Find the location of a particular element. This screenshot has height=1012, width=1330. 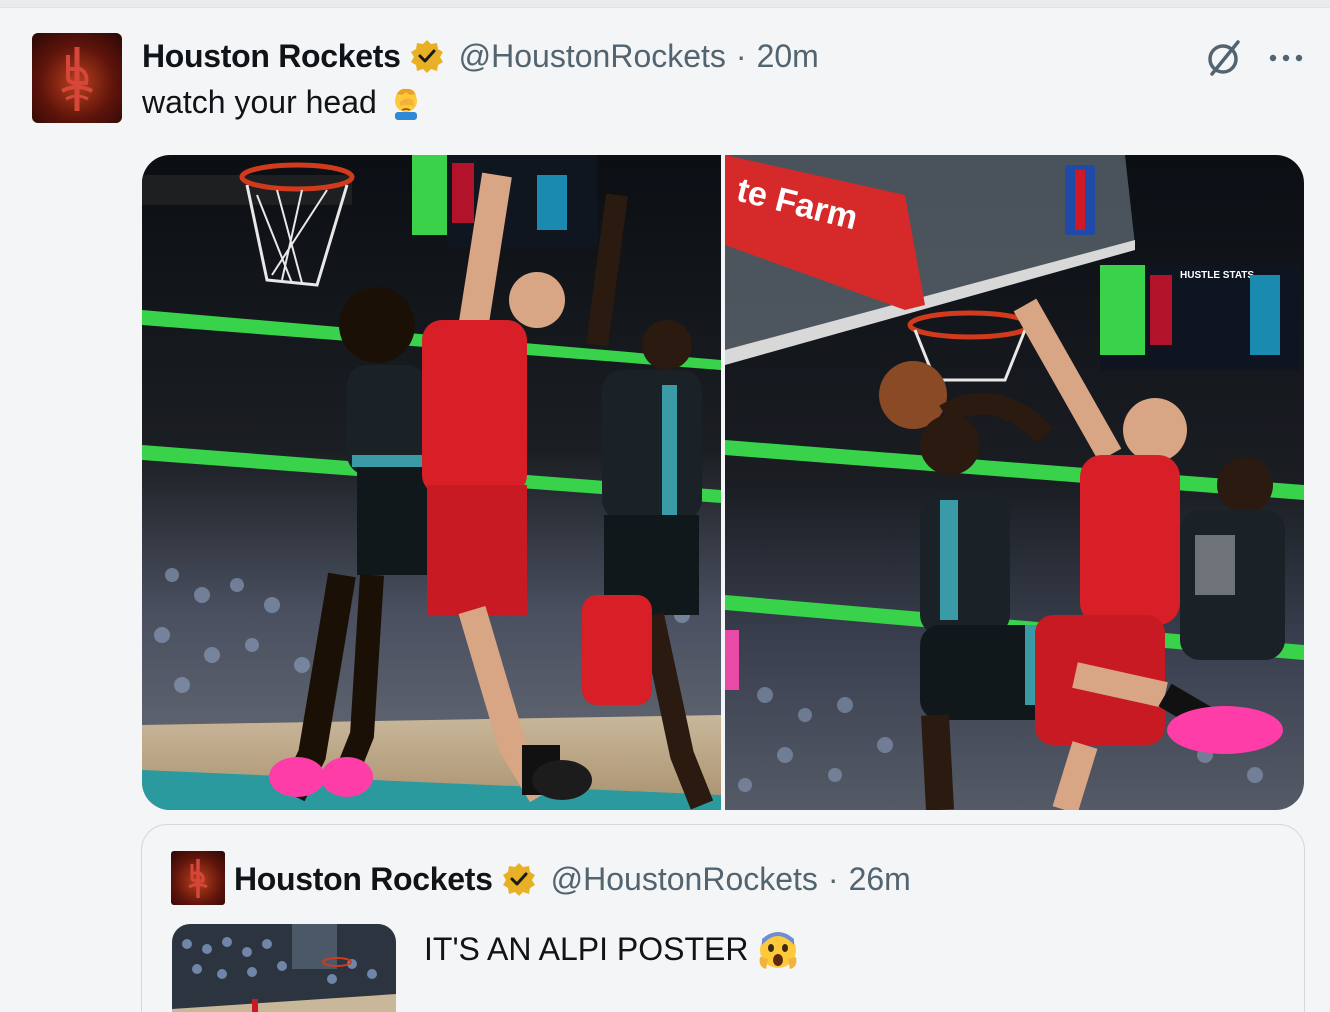

scoreboard-text: HUSTLE STATS is located at coordinates (1217, 275).